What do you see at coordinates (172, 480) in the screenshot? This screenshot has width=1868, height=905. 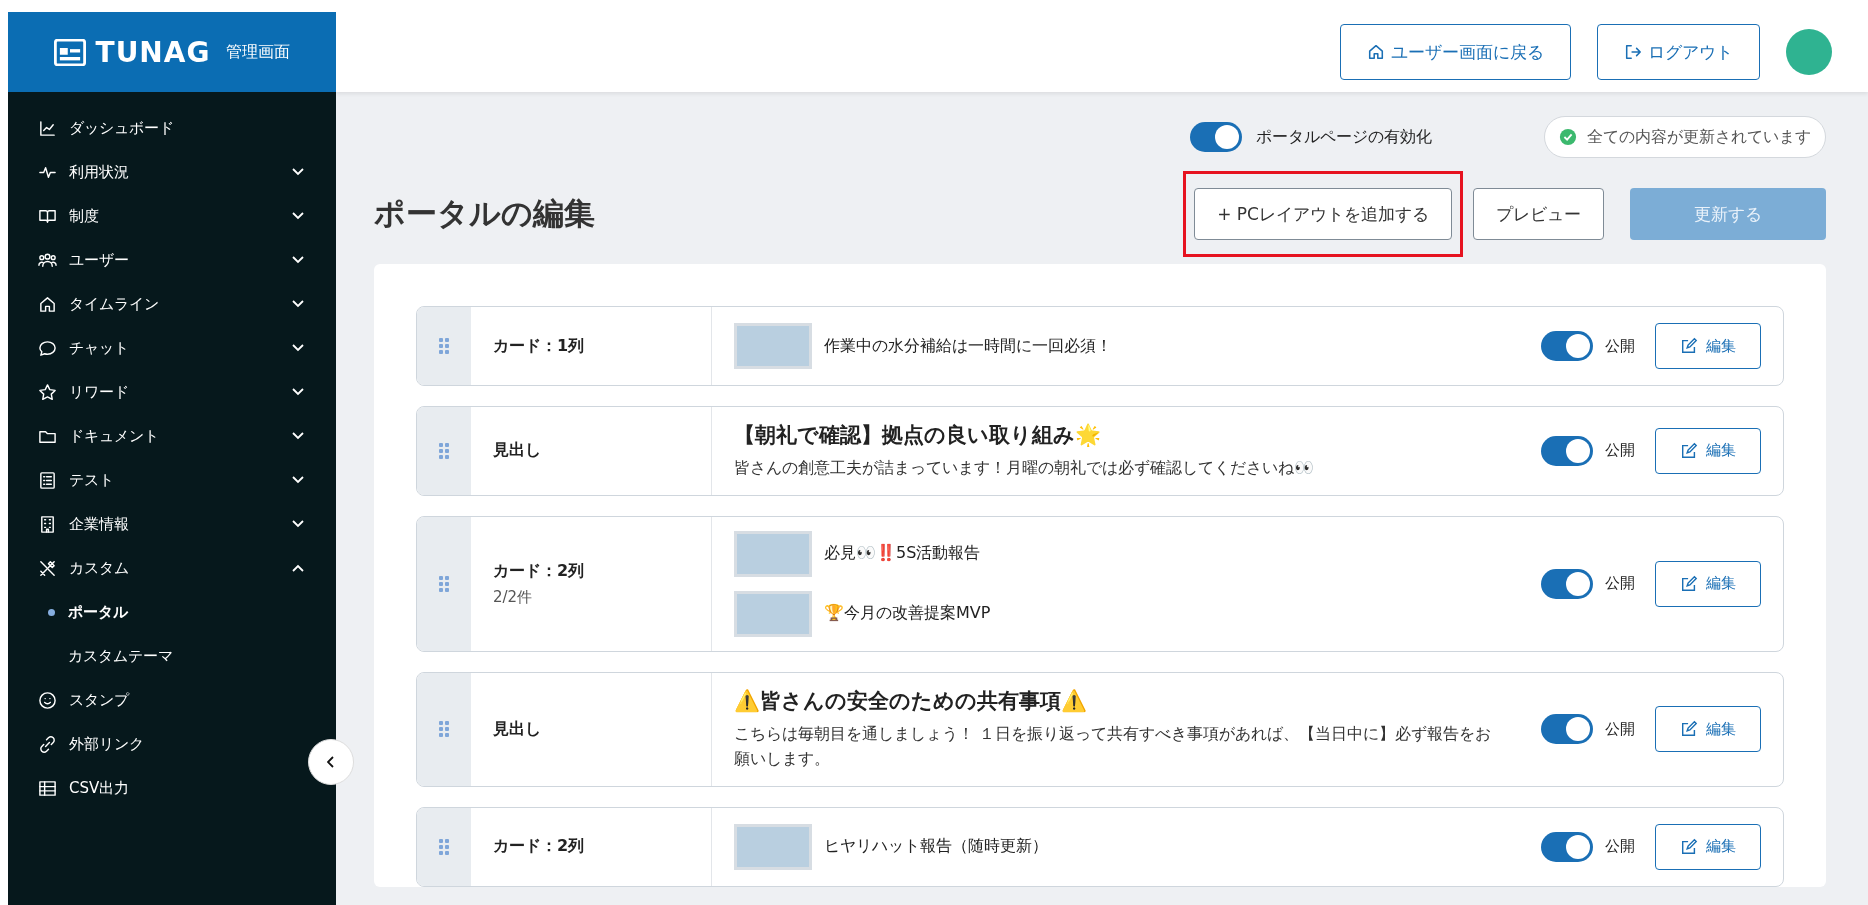 I see `sidebar-item: テスト` at bounding box center [172, 480].